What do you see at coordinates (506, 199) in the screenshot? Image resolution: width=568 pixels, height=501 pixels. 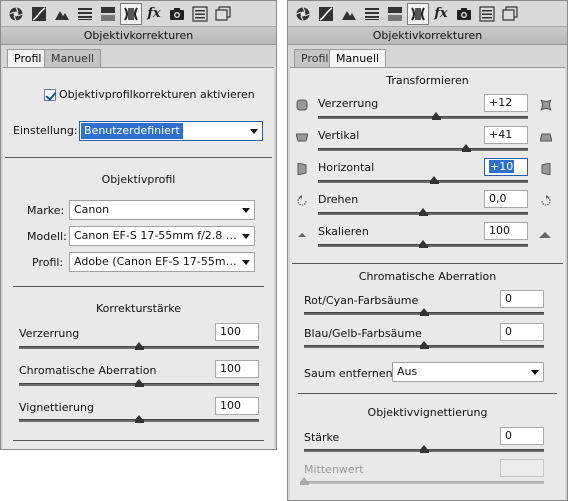 I see `transform-rotate-field: 0,0` at bounding box center [506, 199].